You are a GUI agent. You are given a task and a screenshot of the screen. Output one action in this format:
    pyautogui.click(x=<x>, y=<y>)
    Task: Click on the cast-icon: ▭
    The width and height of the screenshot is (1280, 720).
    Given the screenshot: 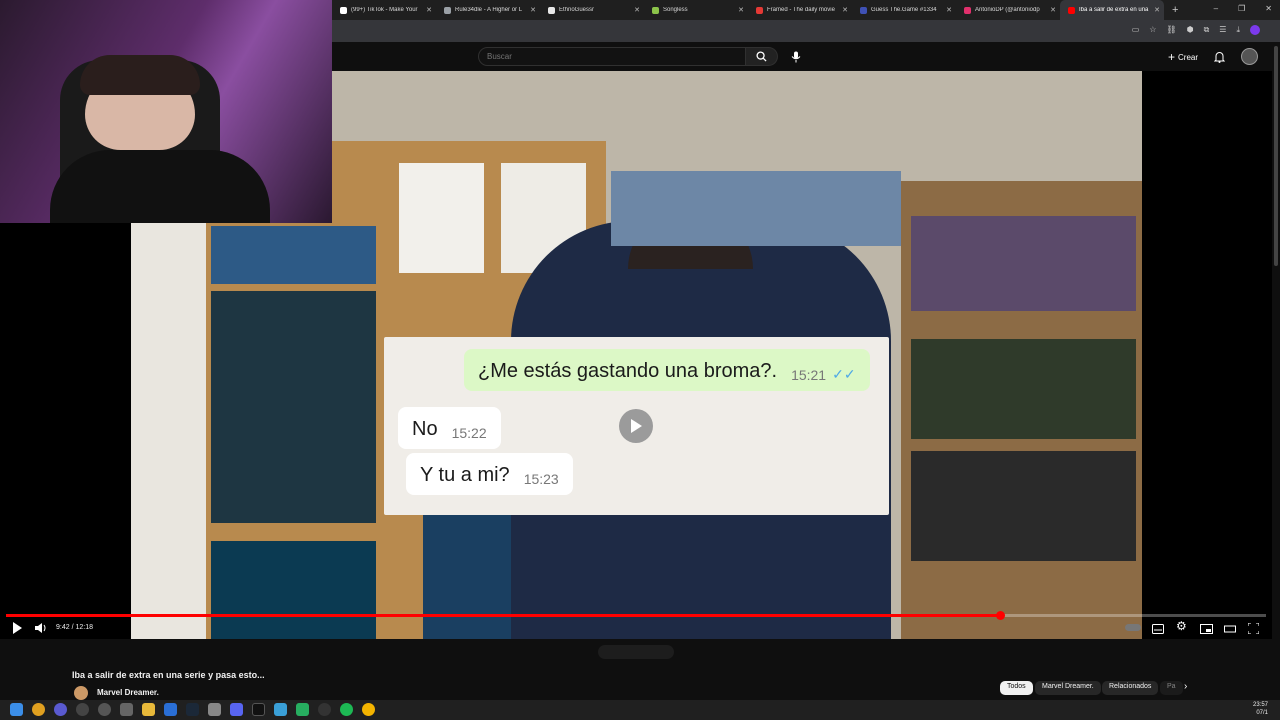 What is the action you would take?
    pyautogui.click(x=1136, y=30)
    